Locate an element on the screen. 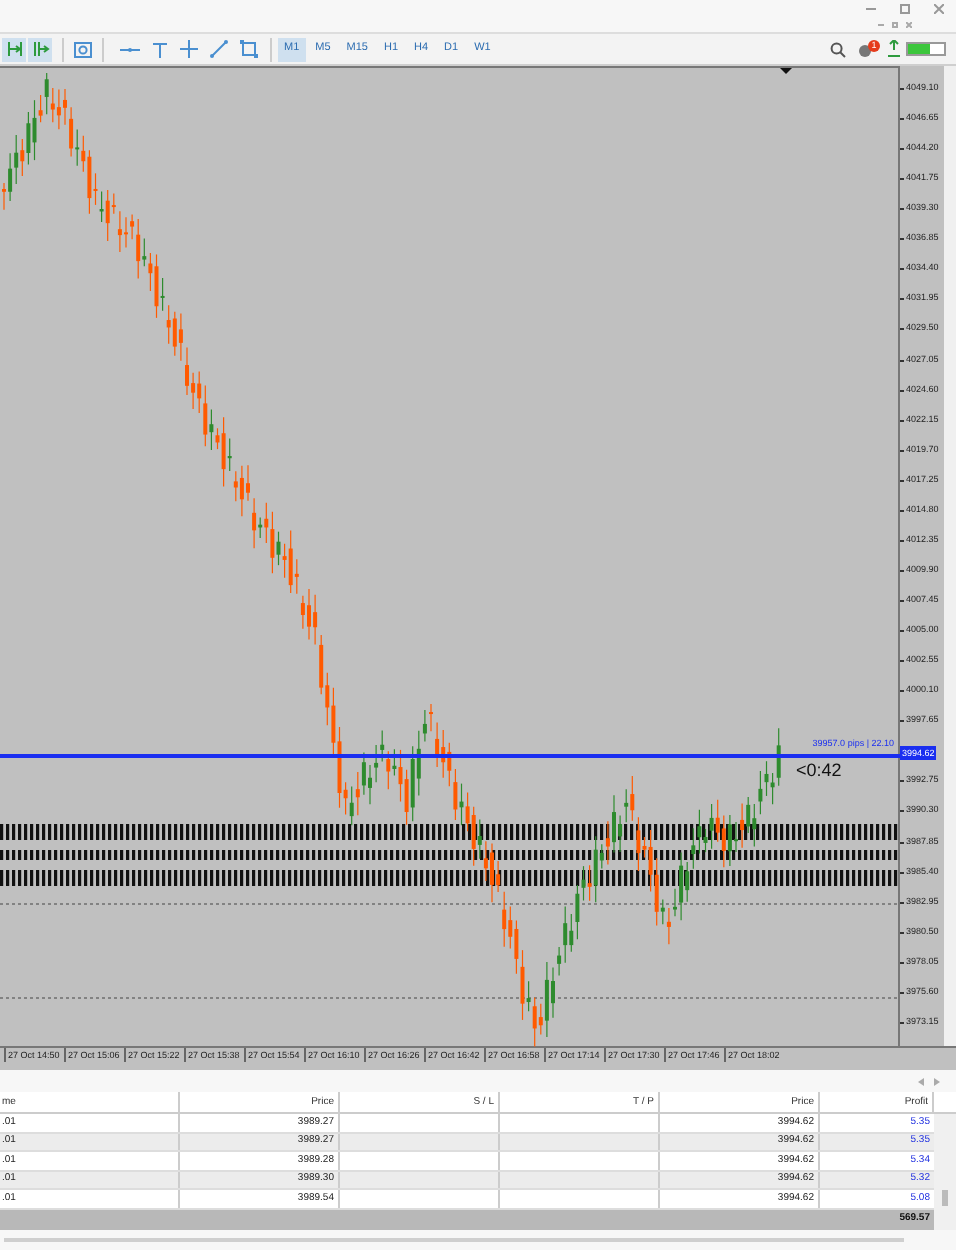 The width and height of the screenshot is (956, 1250). scroll-left-icon is located at coordinates (921, 1081).